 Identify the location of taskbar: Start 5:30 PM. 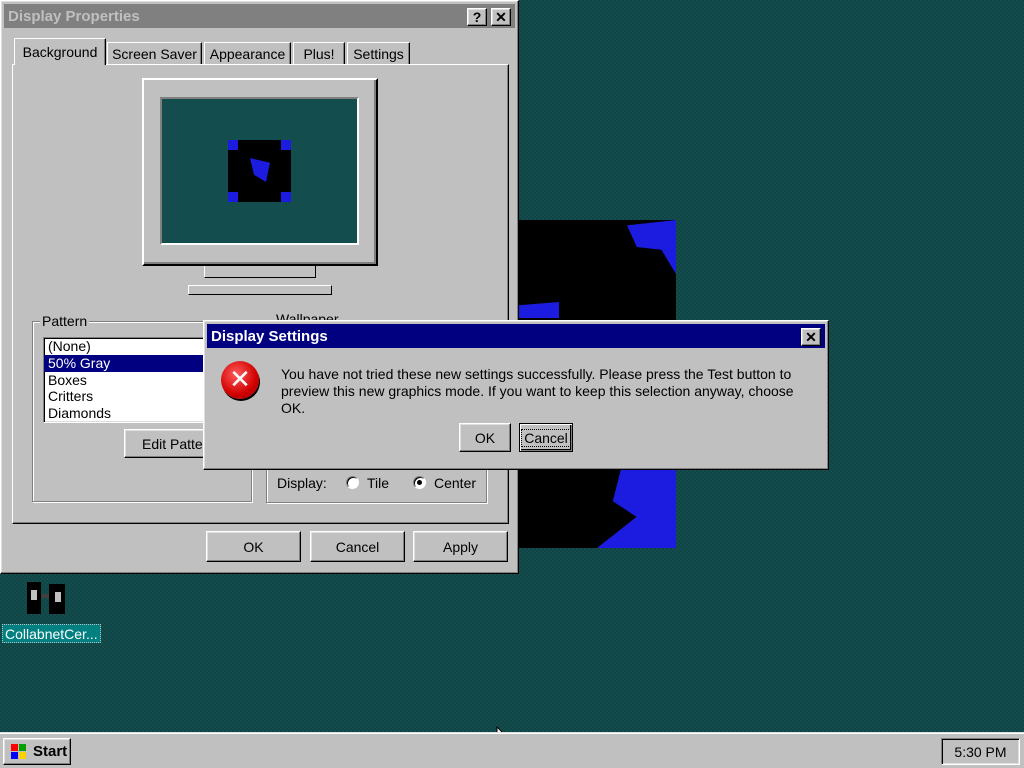
(512, 750).